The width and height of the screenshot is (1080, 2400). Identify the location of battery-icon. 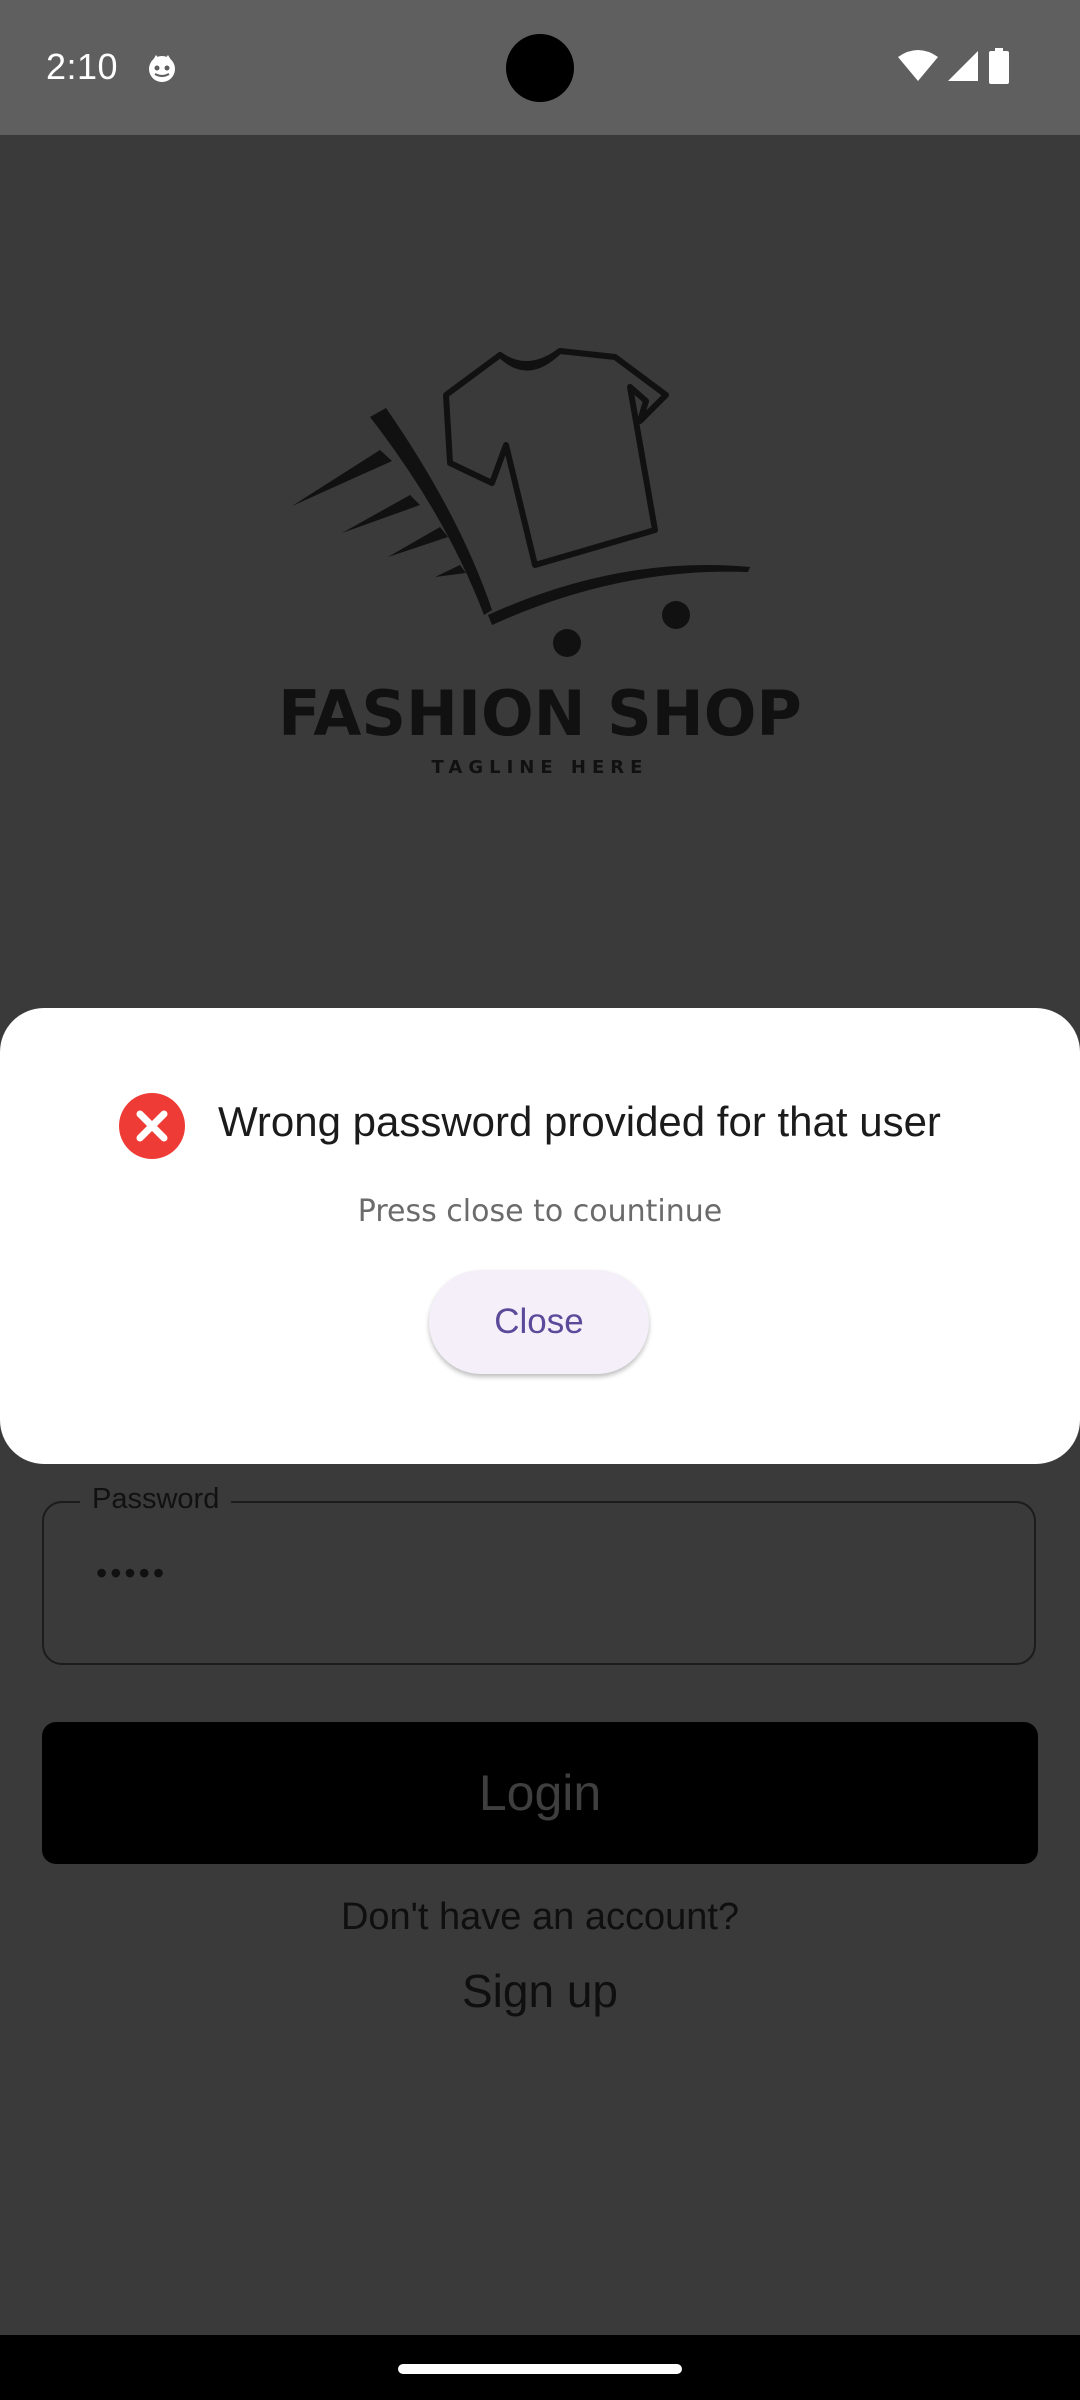
(999, 66).